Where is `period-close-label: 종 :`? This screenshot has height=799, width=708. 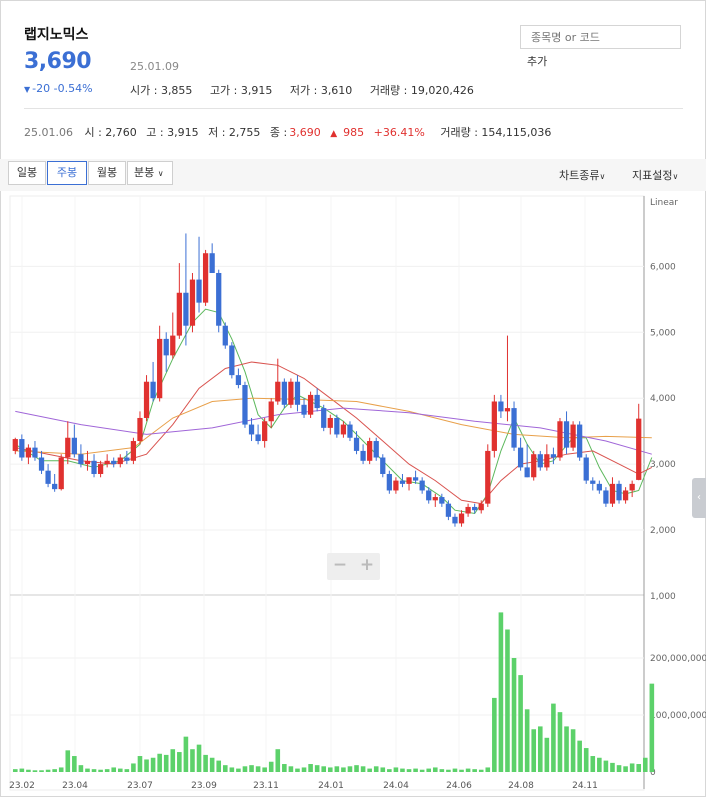
period-close-label: 종 : is located at coordinates (278, 132).